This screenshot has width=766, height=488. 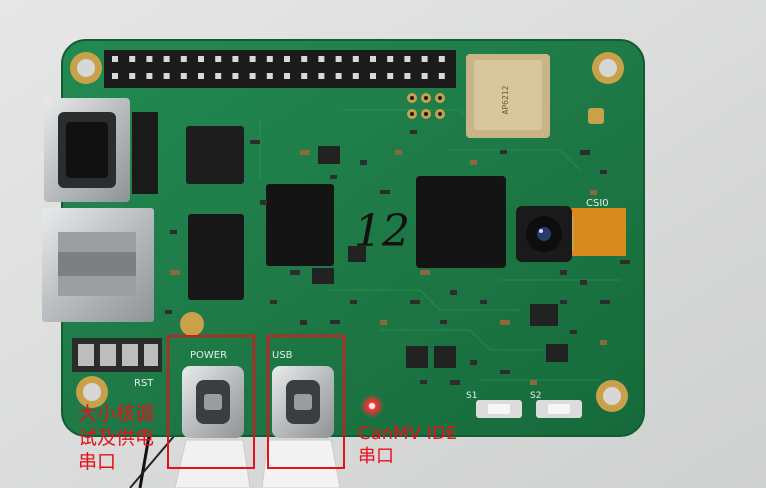 I want to click on pin-header-left, so click(x=117, y=355).